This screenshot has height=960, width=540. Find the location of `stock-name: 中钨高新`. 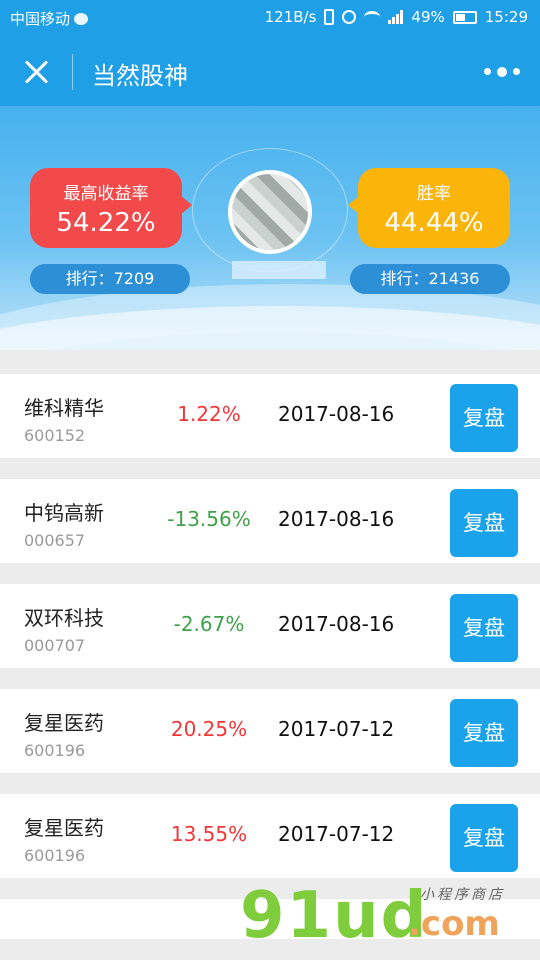

stock-name: 中钨高新 is located at coordinates (64, 513).